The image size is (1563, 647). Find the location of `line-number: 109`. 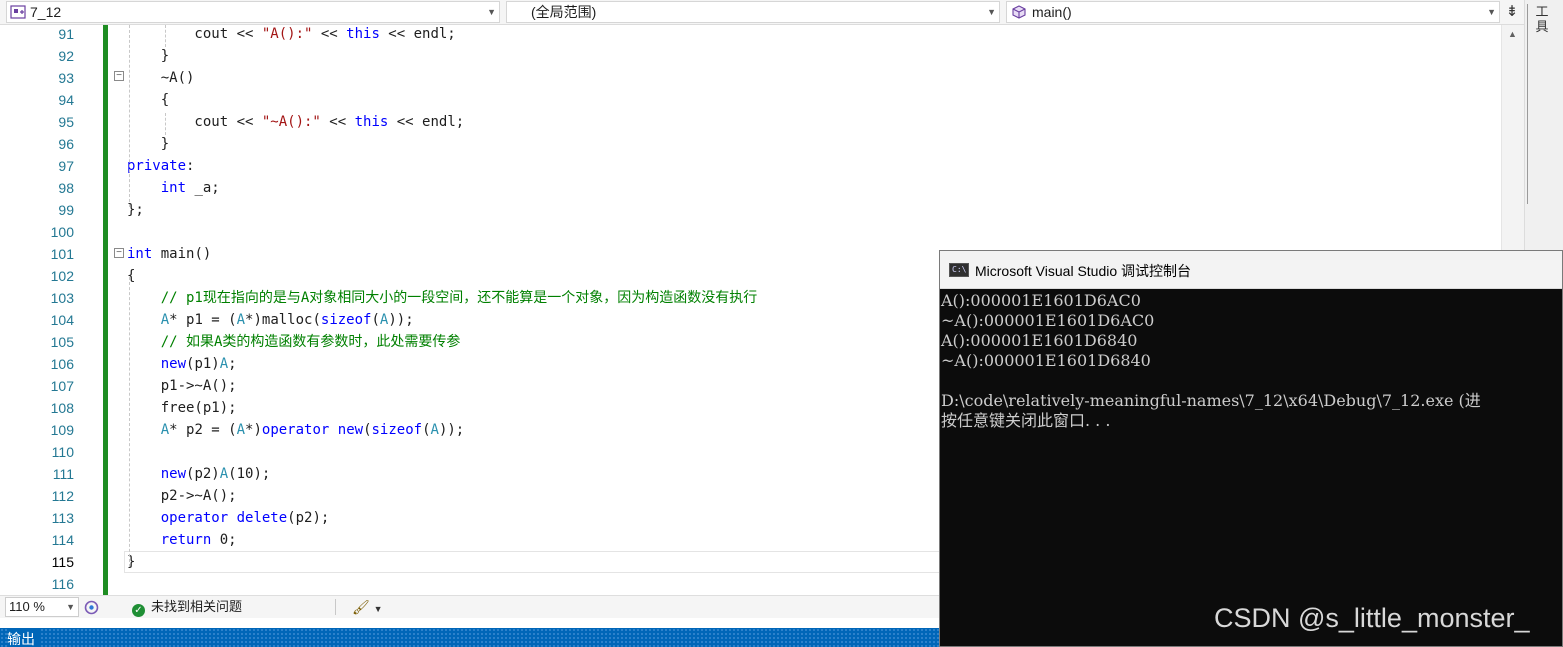

line-number: 109 is located at coordinates (62, 430).